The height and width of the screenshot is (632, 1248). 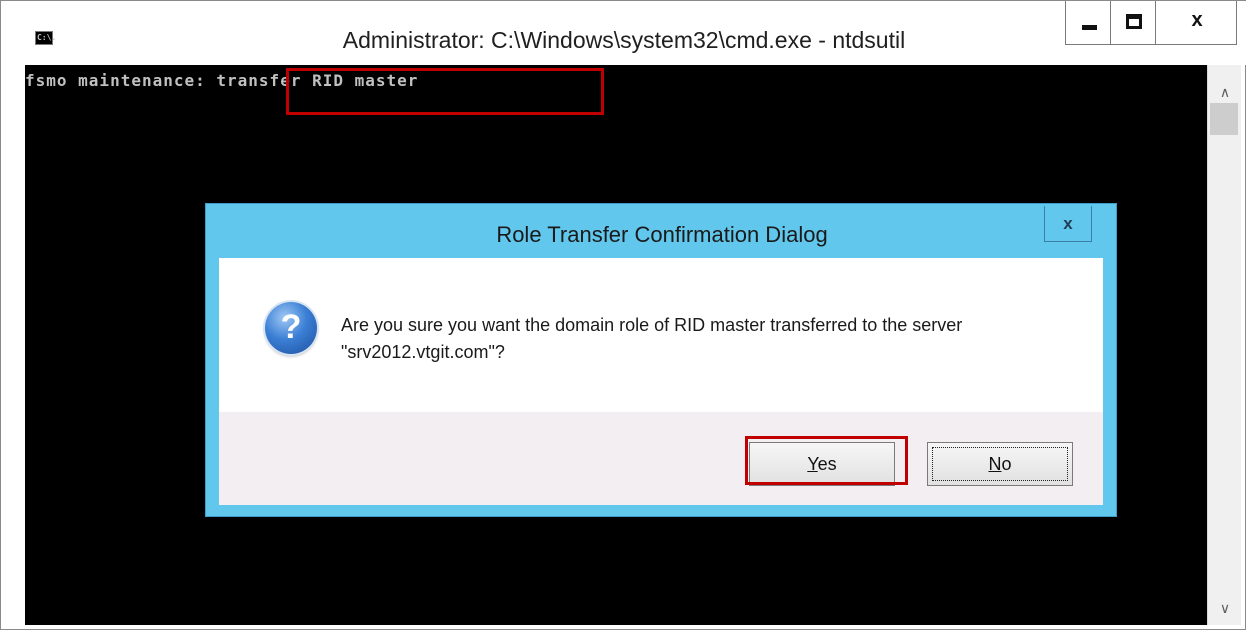 I want to click on minimize-icon, so click(x=1089, y=27).